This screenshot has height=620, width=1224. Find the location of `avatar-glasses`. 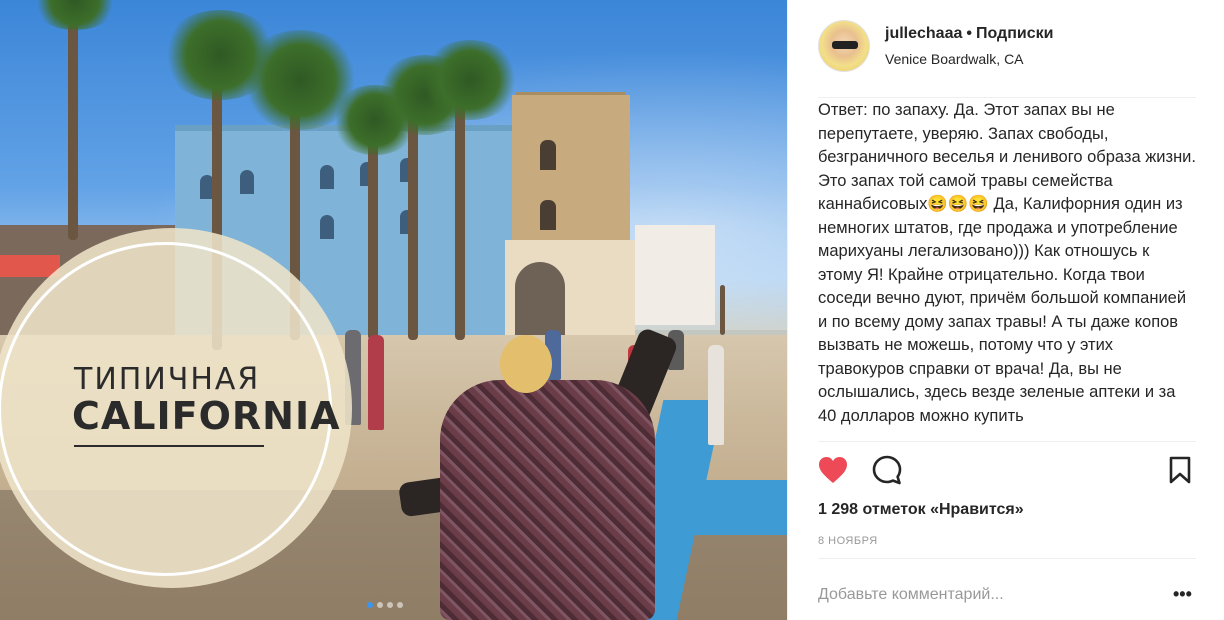

avatar-glasses is located at coordinates (845, 45).